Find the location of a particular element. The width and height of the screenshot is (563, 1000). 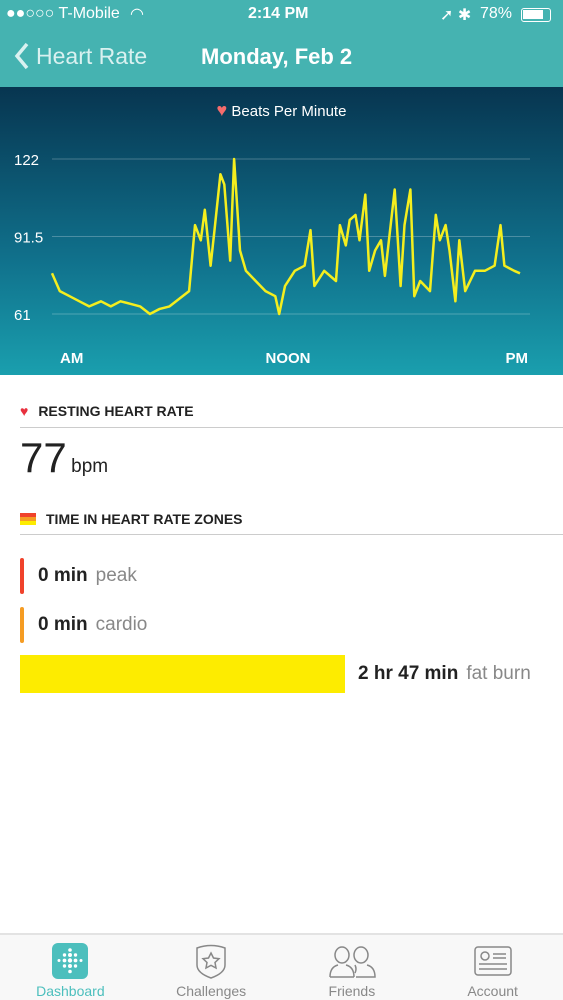

zone-value: 2 hr 47 min is located at coordinates (408, 673).